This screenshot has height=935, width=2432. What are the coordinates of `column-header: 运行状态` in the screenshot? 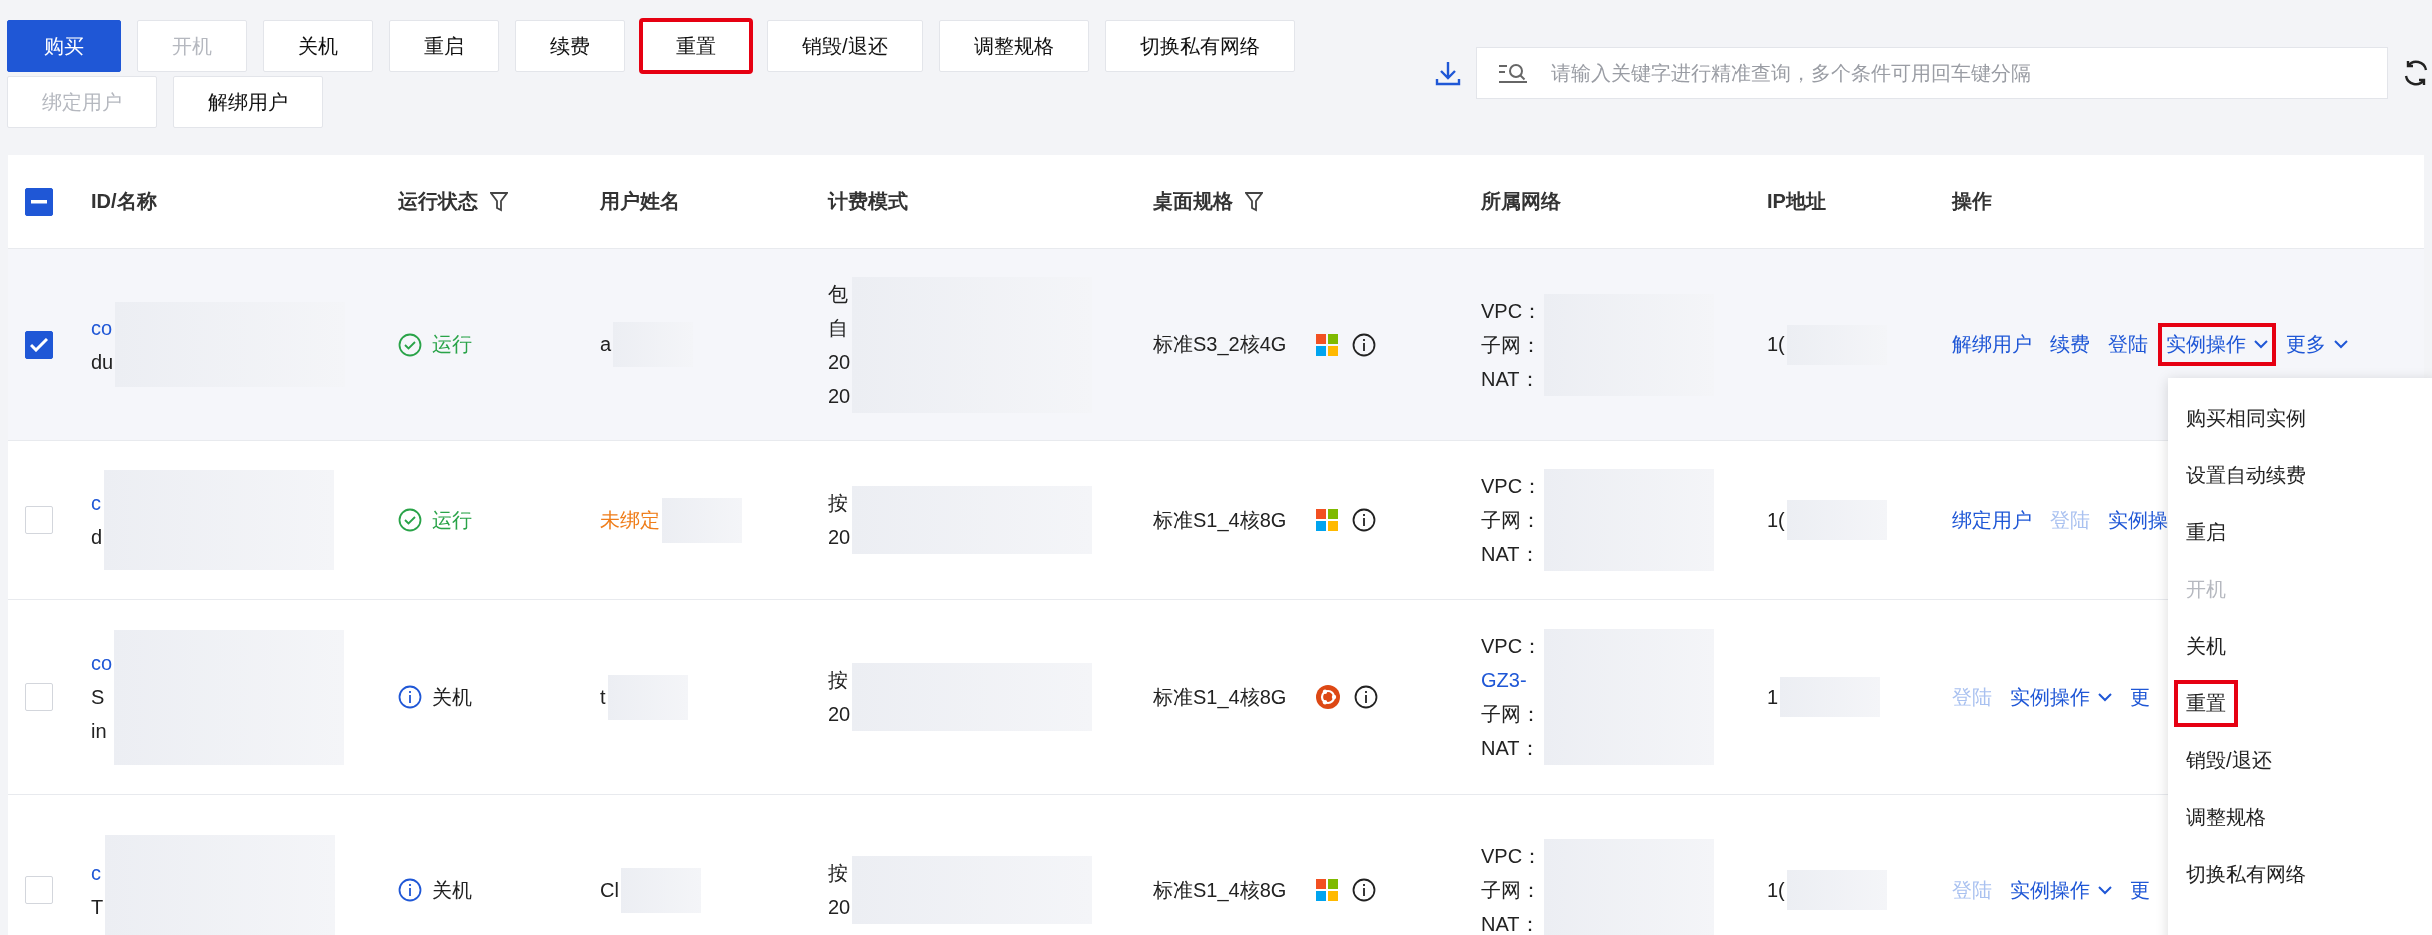 It's located at (438, 201).